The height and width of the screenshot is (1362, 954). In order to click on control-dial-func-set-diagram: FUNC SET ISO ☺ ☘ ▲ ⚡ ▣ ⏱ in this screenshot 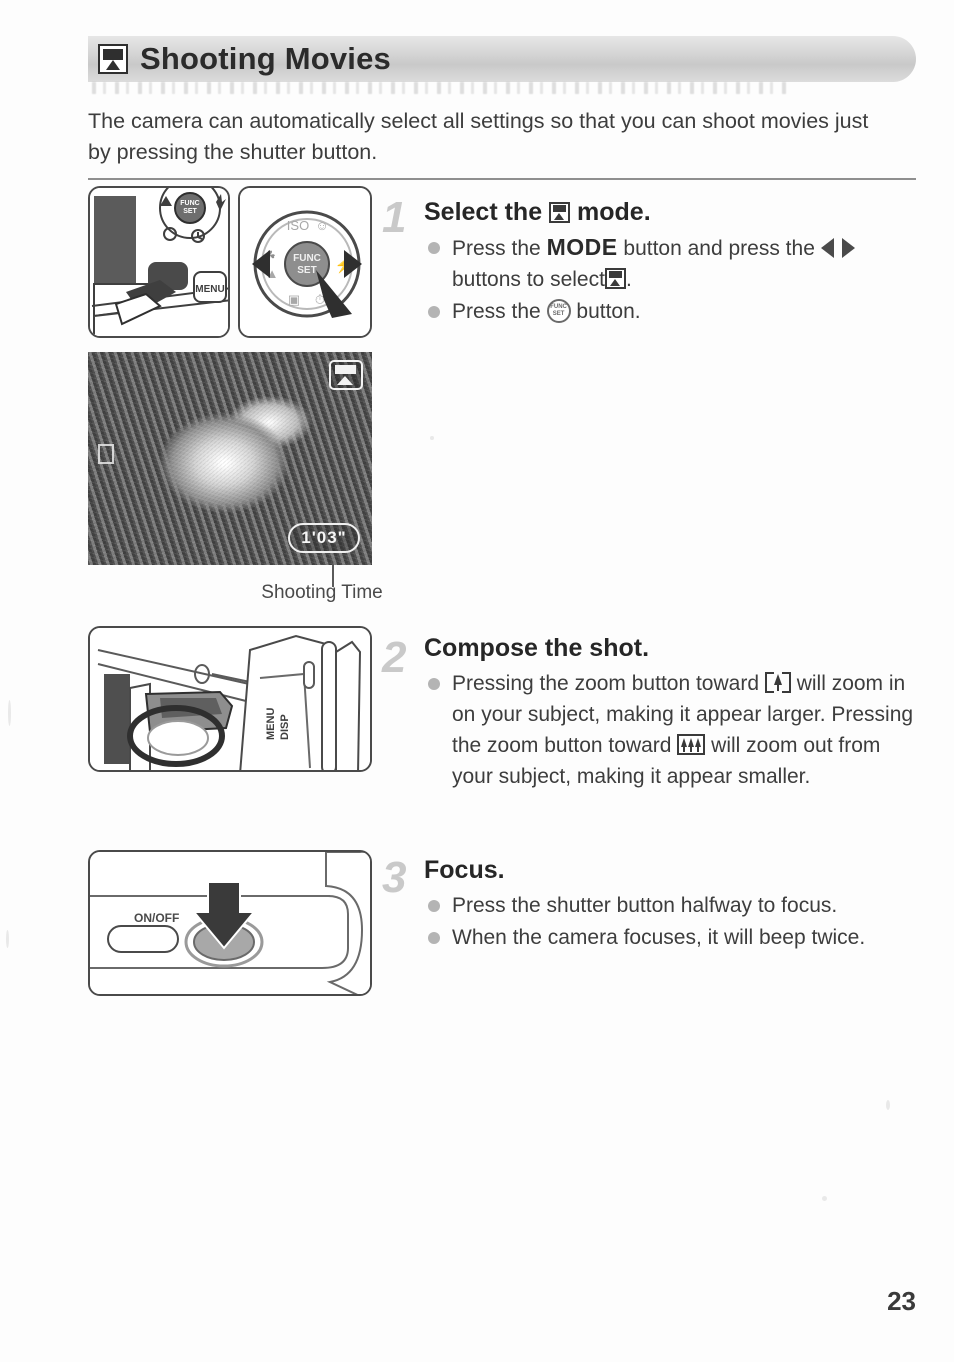, I will do `click(305, 262)`.